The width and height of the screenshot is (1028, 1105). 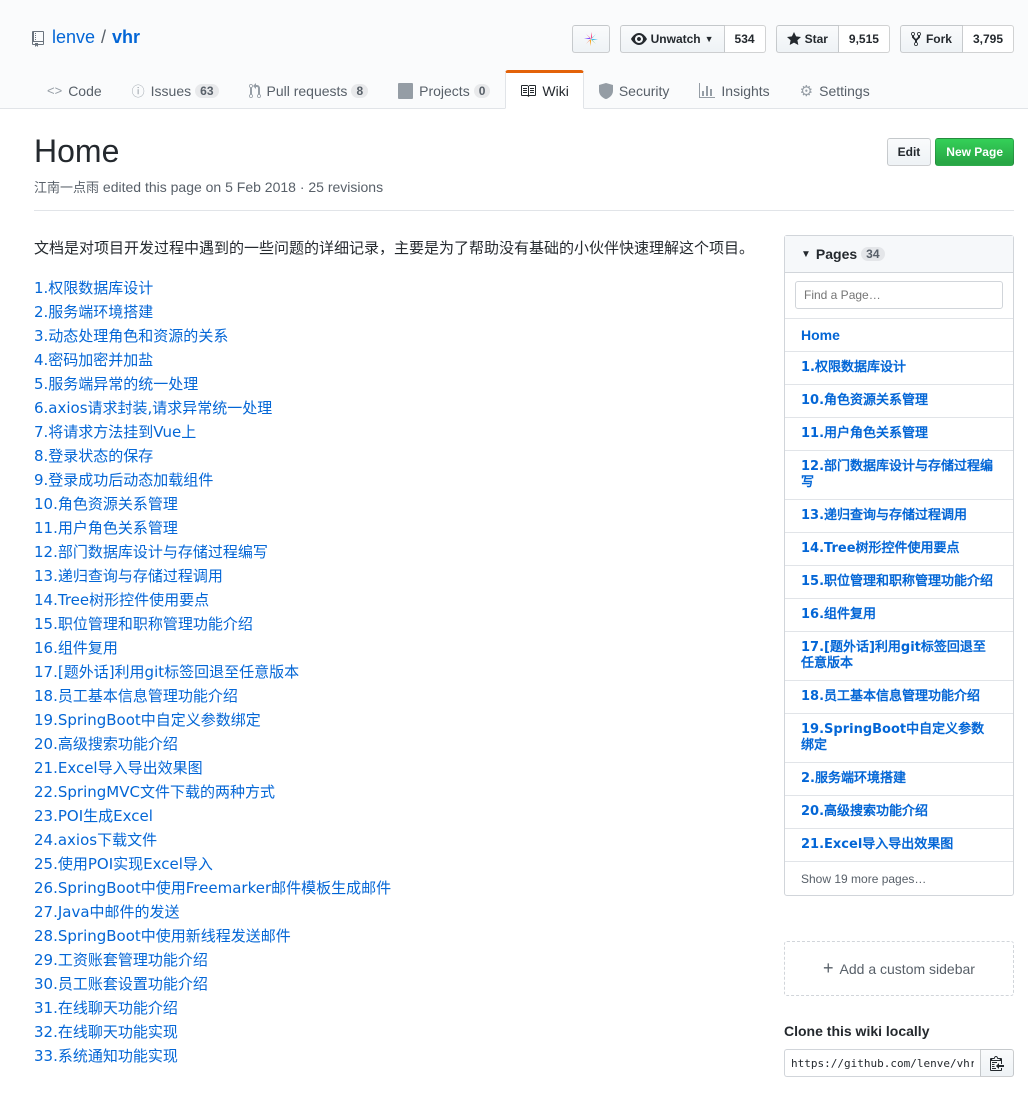 I want to click on wiki-link: 30.员工账套设置功能介绍, so click(x=394, y=984).